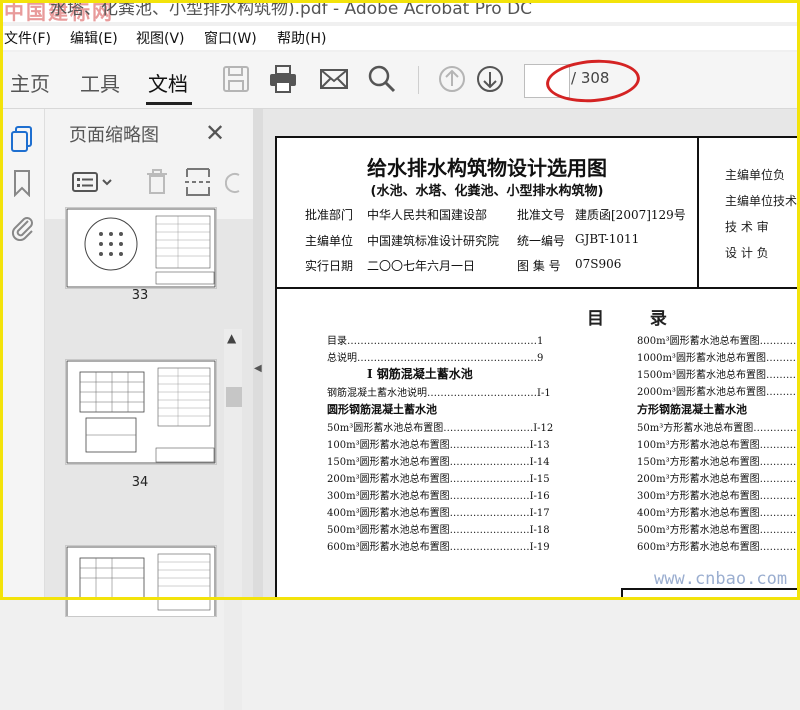 The width and height of the screenshot is (800, 710). I want to click on scroll-up-icon: ▲, so click(231, 338).